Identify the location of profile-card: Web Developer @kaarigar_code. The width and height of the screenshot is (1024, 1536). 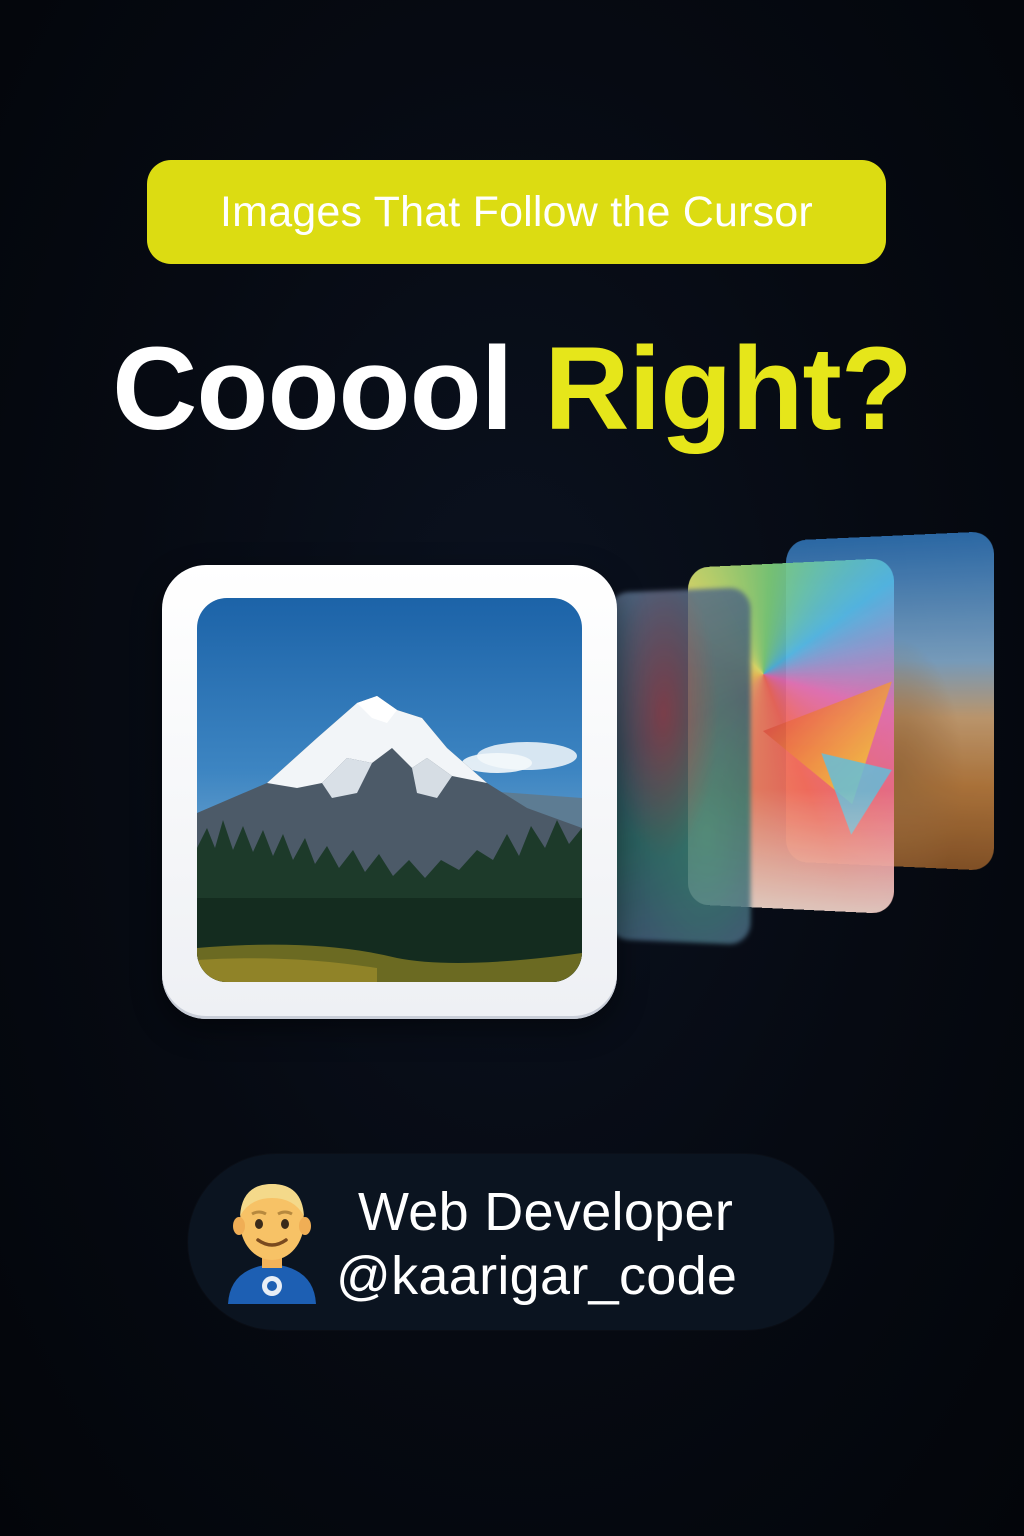
(511, 1242).